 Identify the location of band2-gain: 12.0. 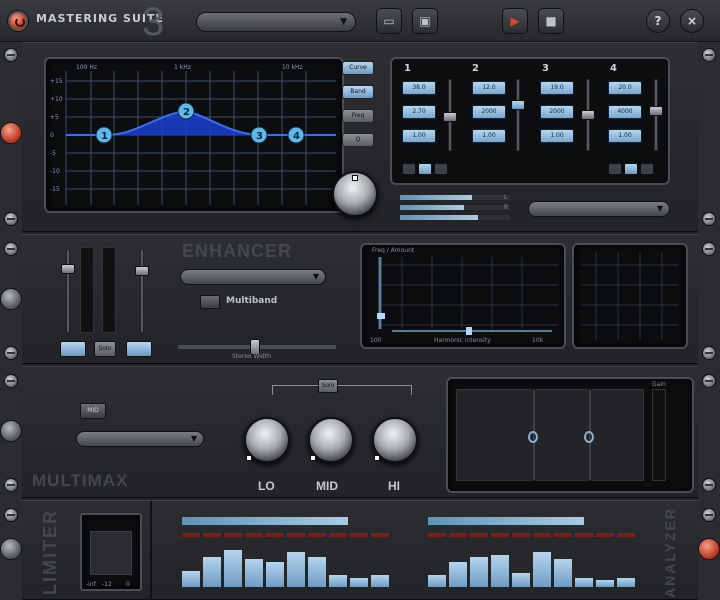
(489, 88).